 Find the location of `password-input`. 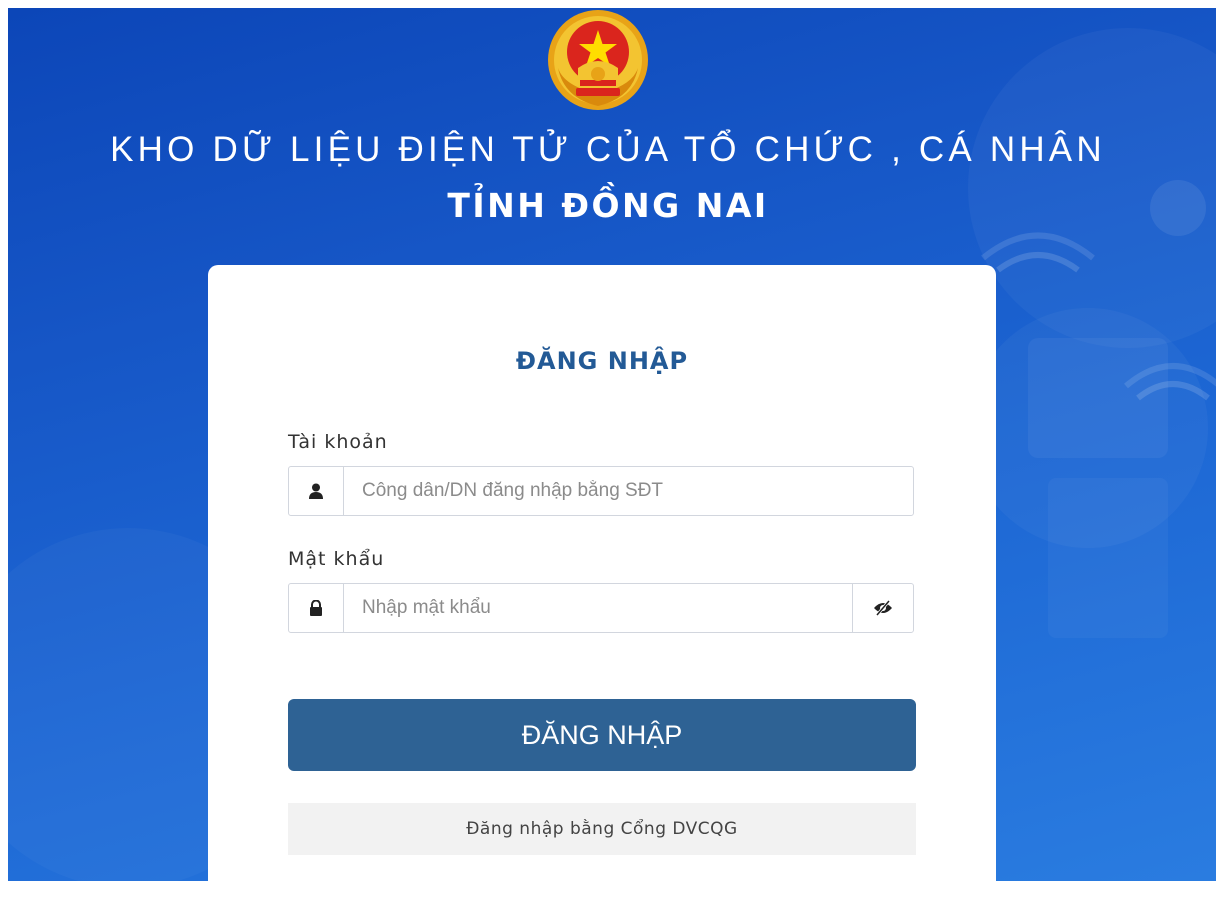

password-input is located at coordinates (598, 608).